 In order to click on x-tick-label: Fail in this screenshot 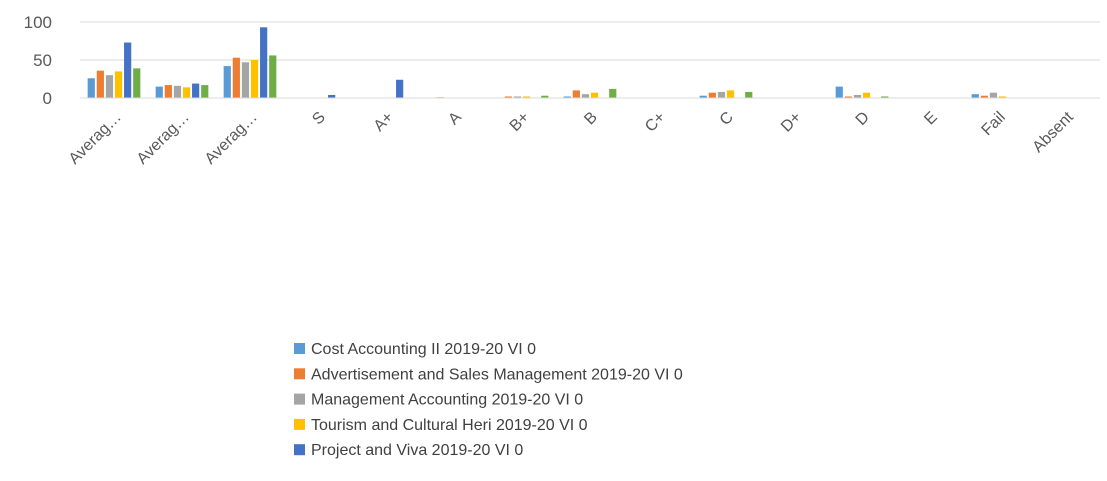, I will do `click(994, 124)`.